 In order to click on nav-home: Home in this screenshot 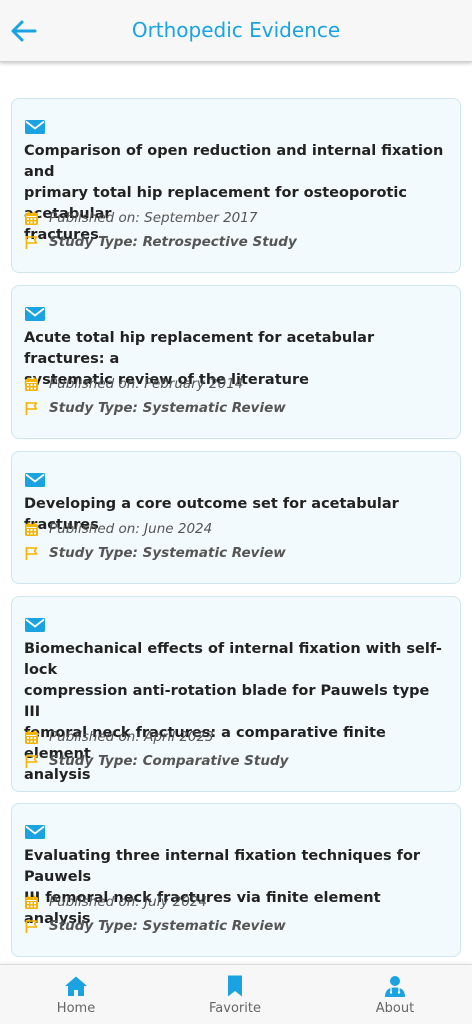, I will do `click(76, 994)`.